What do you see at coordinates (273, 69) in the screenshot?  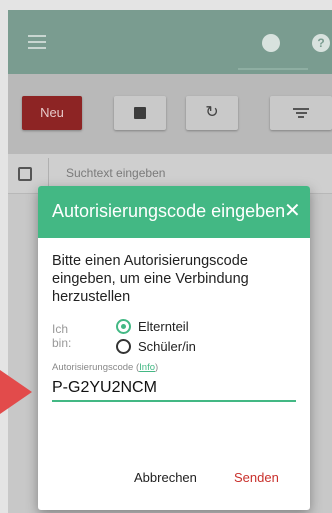 I see `header-indicator` at bounding box center [273, 69].